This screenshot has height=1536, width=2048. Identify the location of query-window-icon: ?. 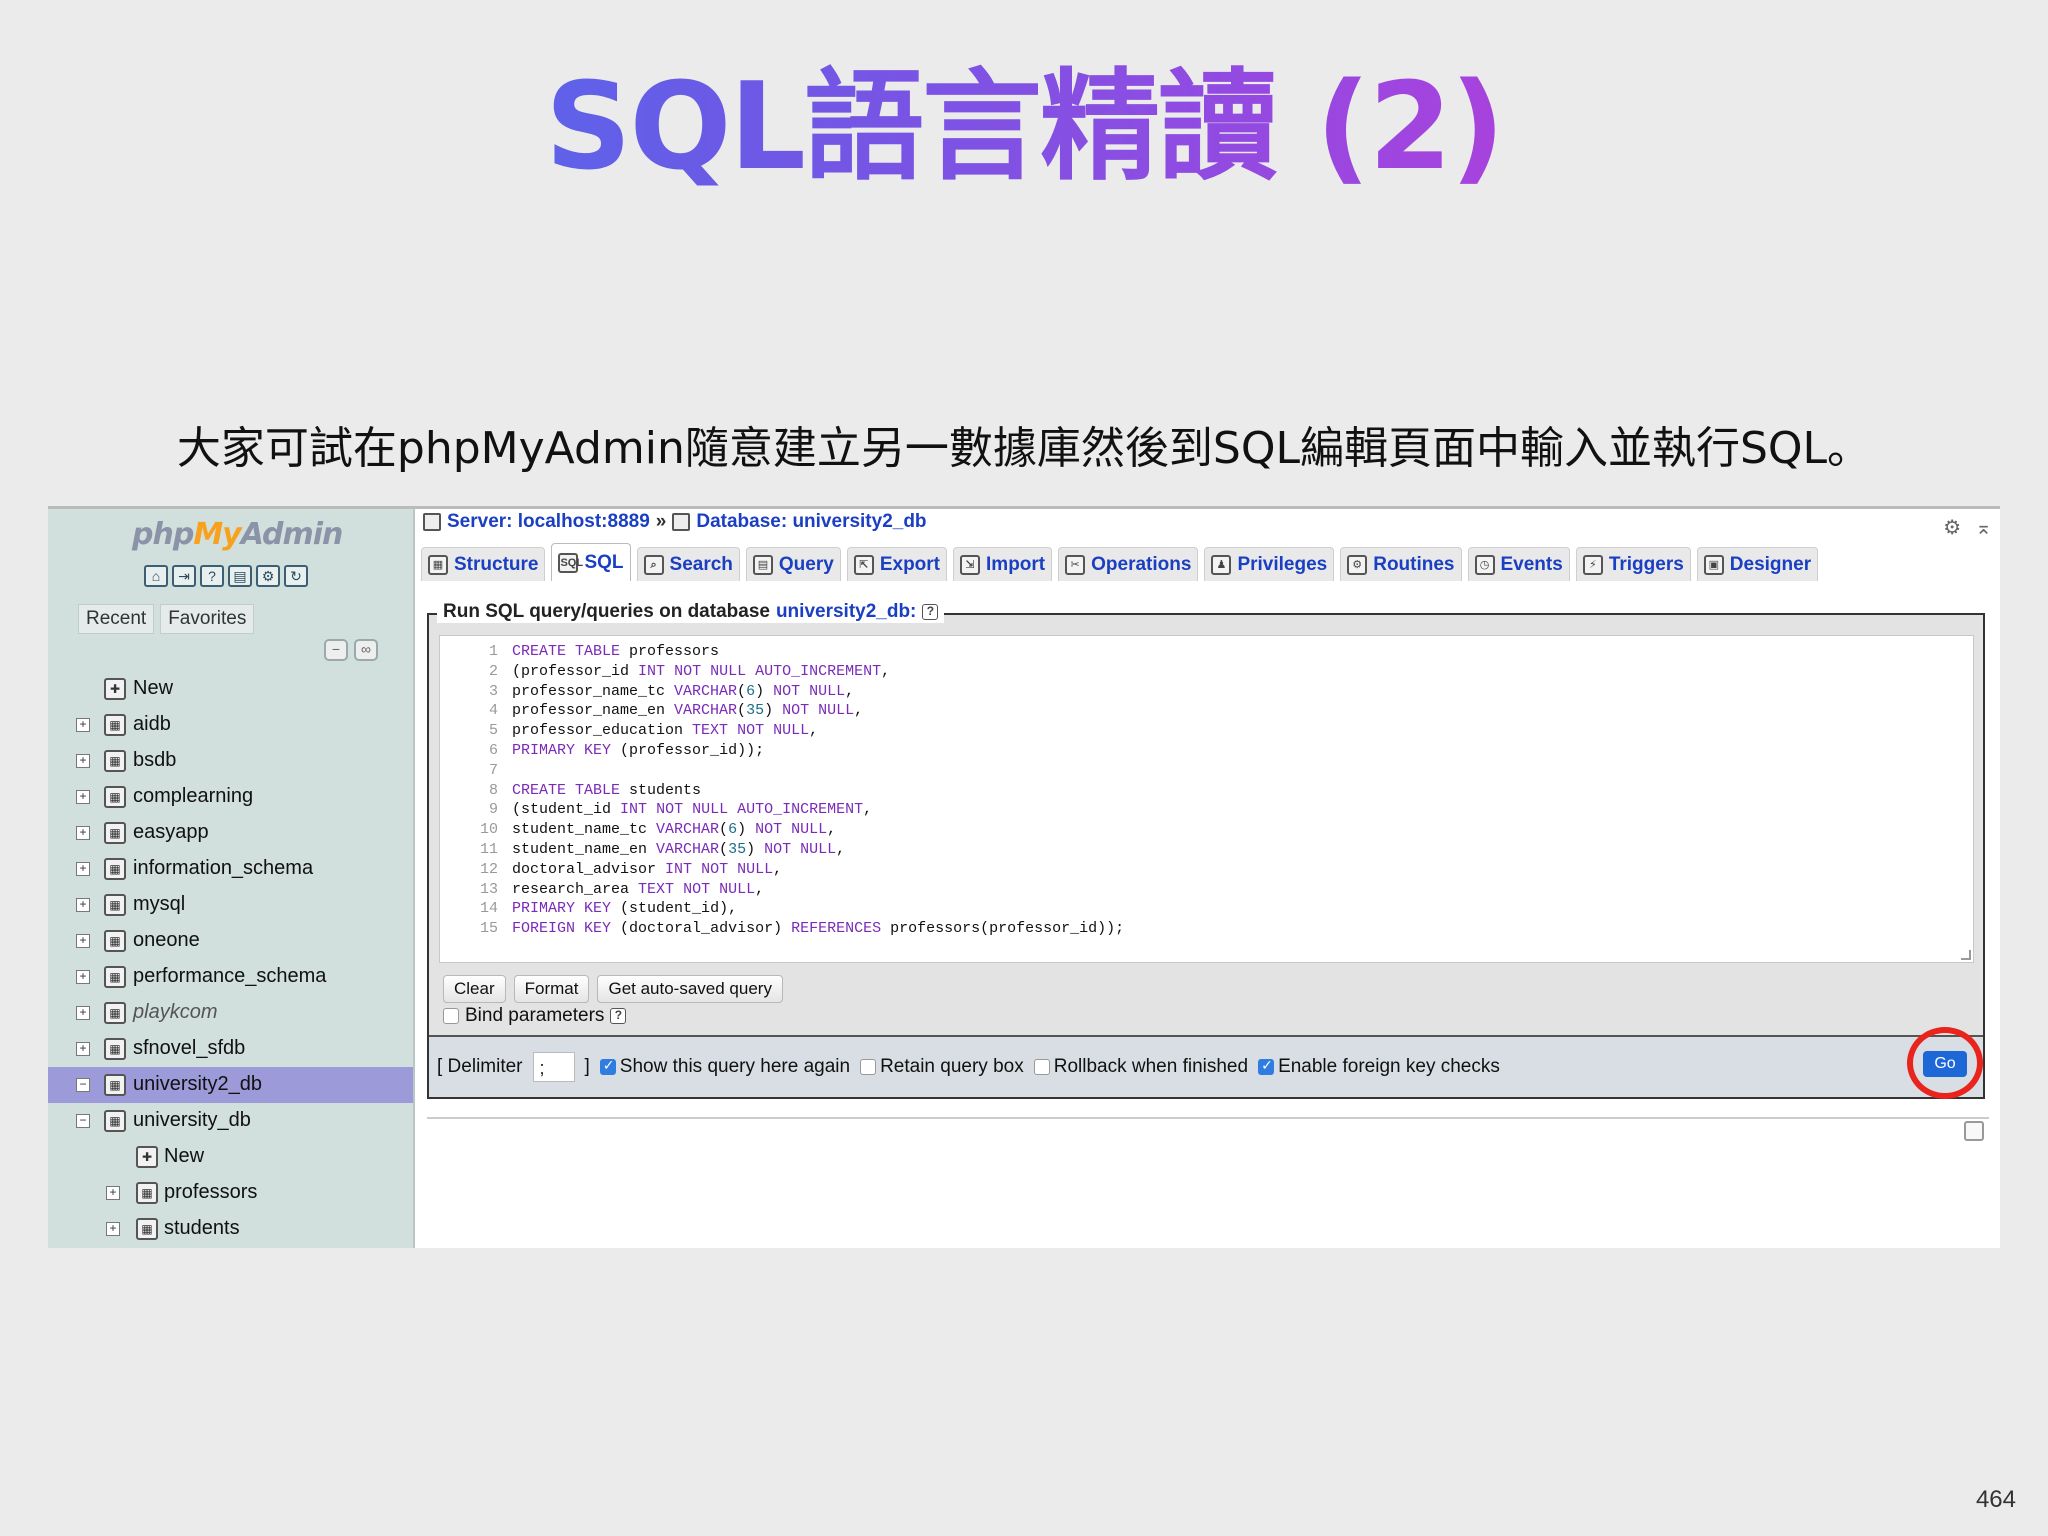
(212, 576).